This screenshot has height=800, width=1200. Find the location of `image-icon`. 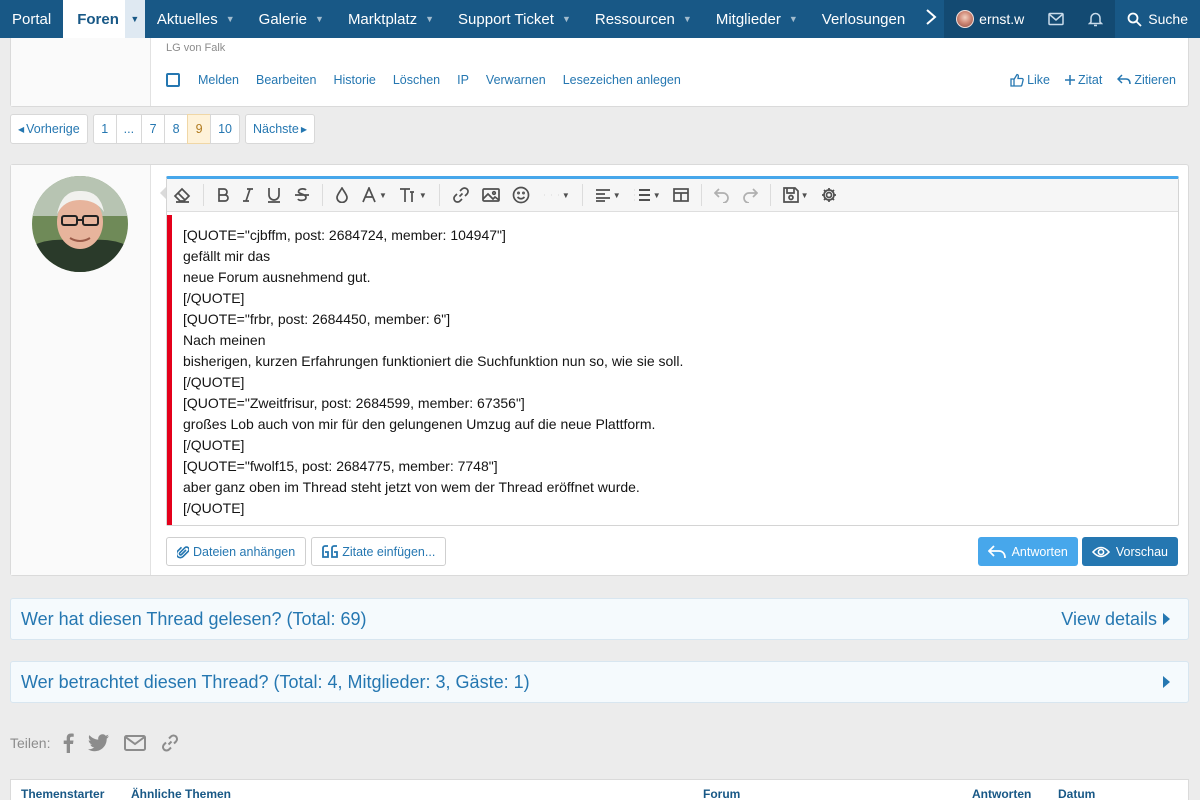

image-icon is located at coordinates (490, 195).